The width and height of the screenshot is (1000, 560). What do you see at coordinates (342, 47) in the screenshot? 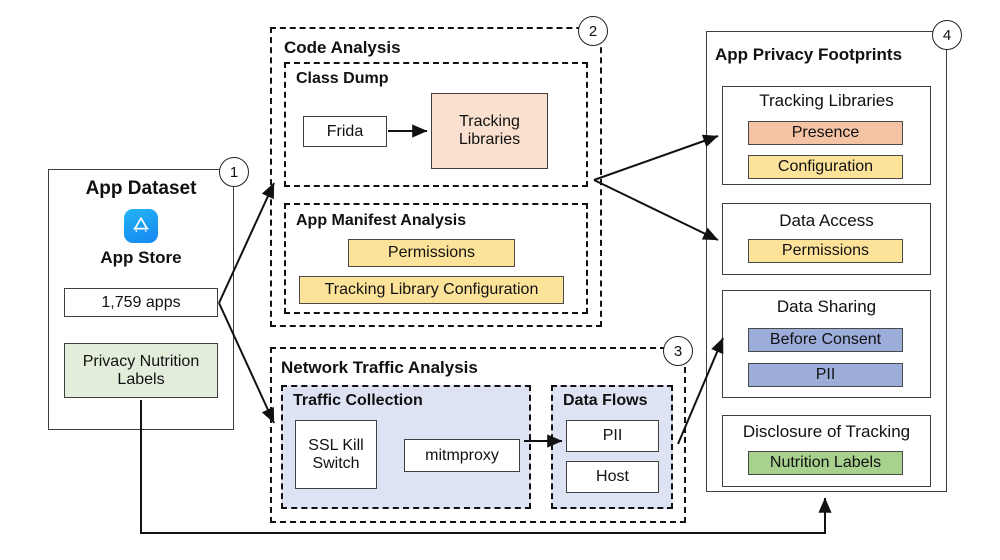
I see `stage2-title: Code Analysis` at bounding box center [342, 47].